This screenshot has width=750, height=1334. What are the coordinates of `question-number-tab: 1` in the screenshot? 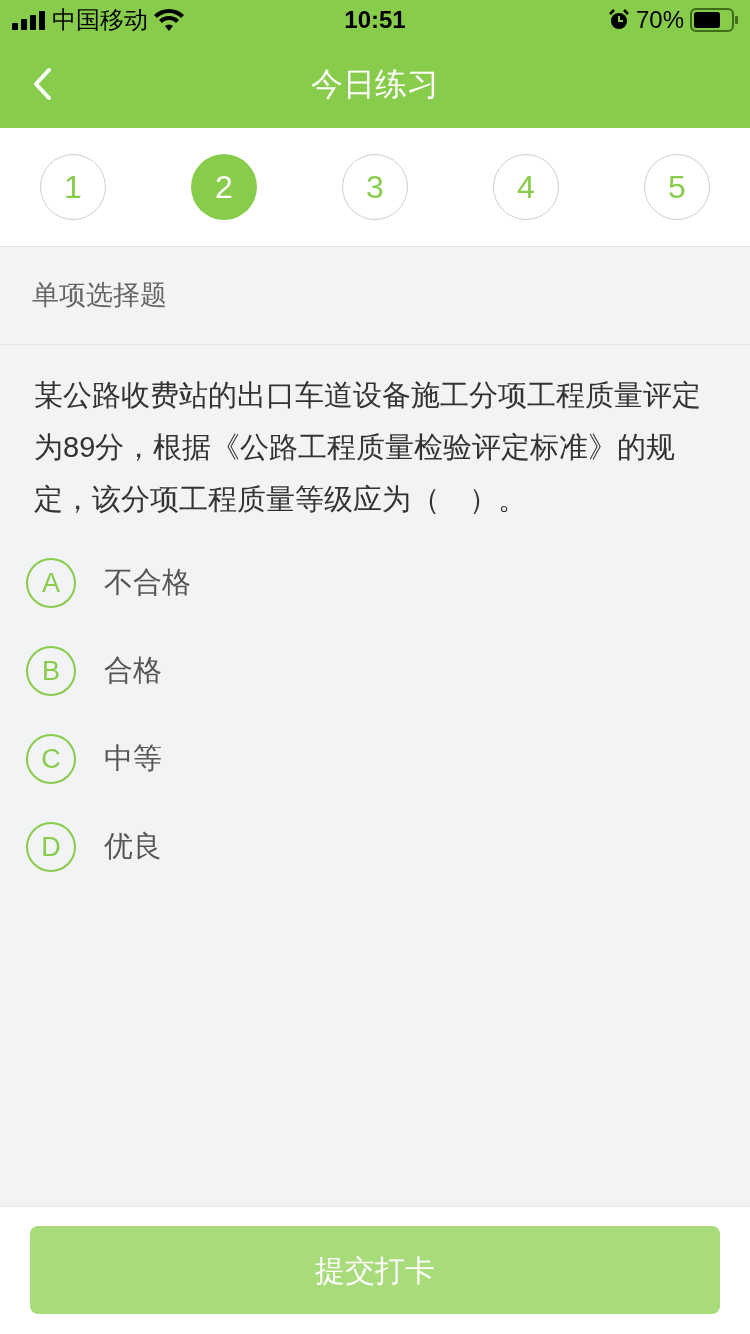 It's located at (73, 187).